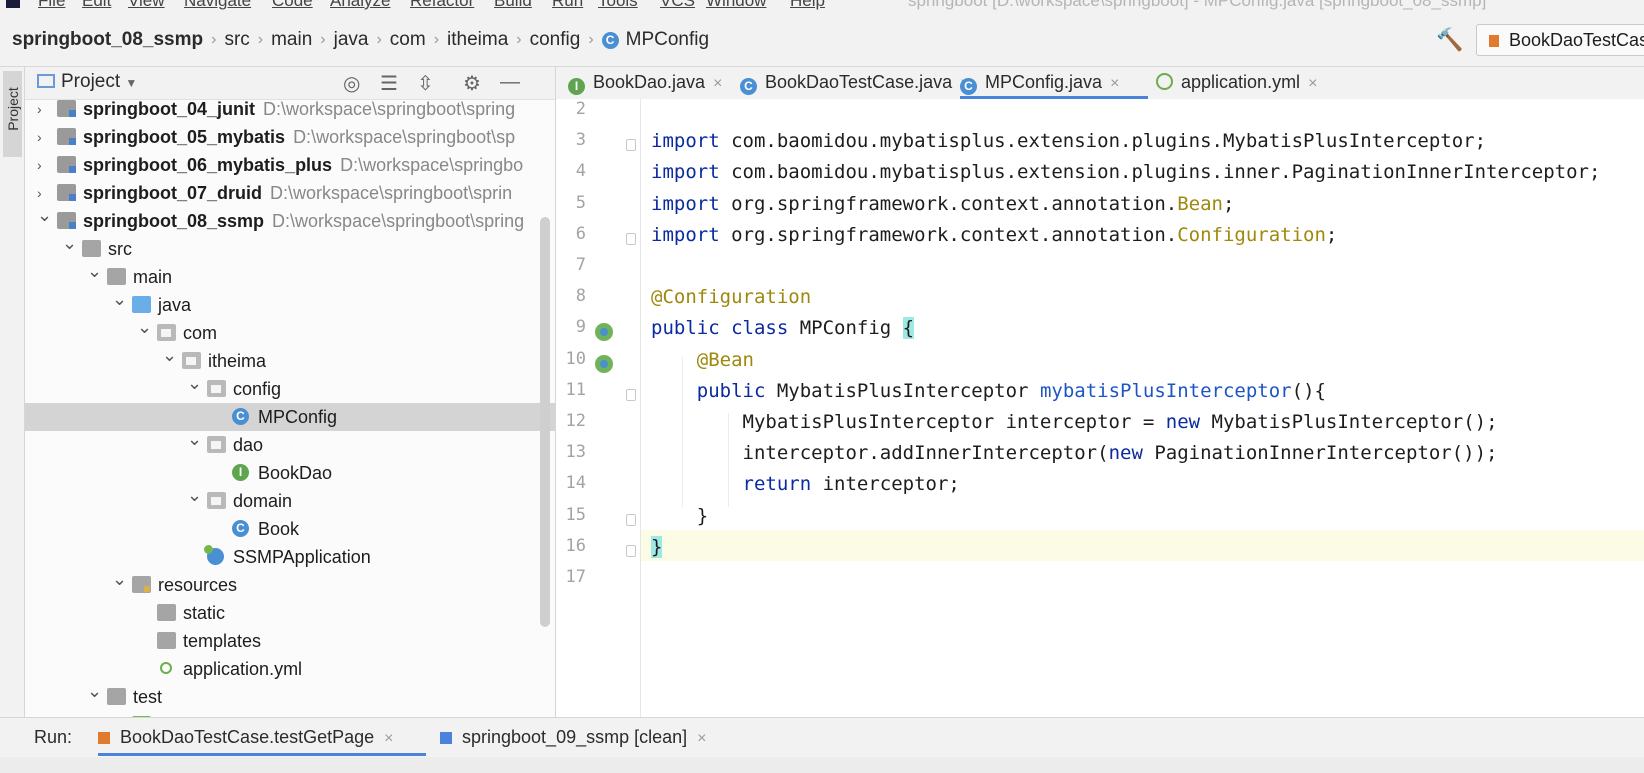 The image size is (1644, 773). What do you see at coordinates (807, 5) in the screenshot?
I see `menu-item-help: Help` at bounding box center [807, 5].